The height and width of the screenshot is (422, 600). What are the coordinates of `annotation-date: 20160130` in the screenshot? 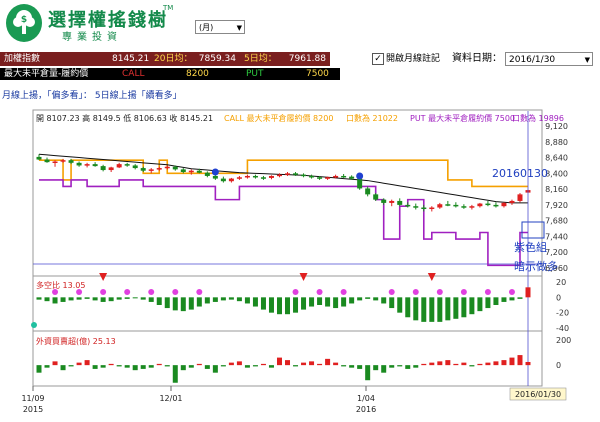 It's located at (520, 173).